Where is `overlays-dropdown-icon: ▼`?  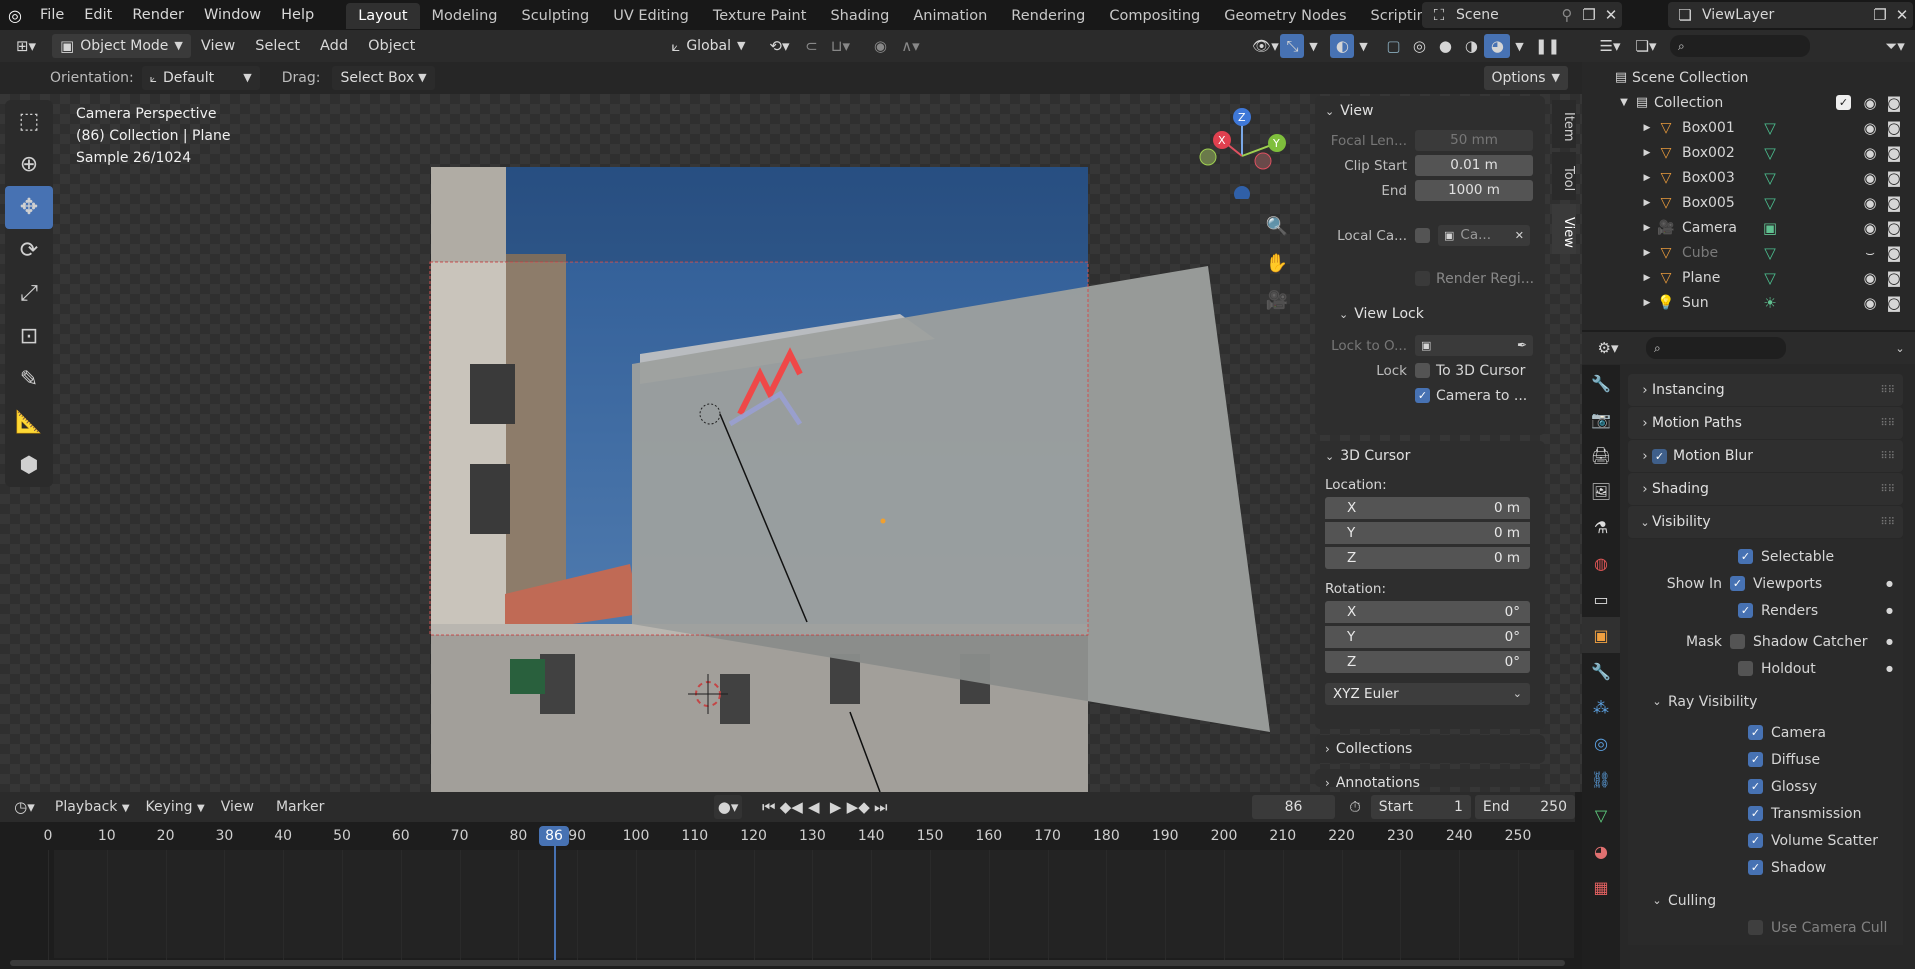 overlays-dropdown-icon: ▼ is located at coordinates (1363, 46).